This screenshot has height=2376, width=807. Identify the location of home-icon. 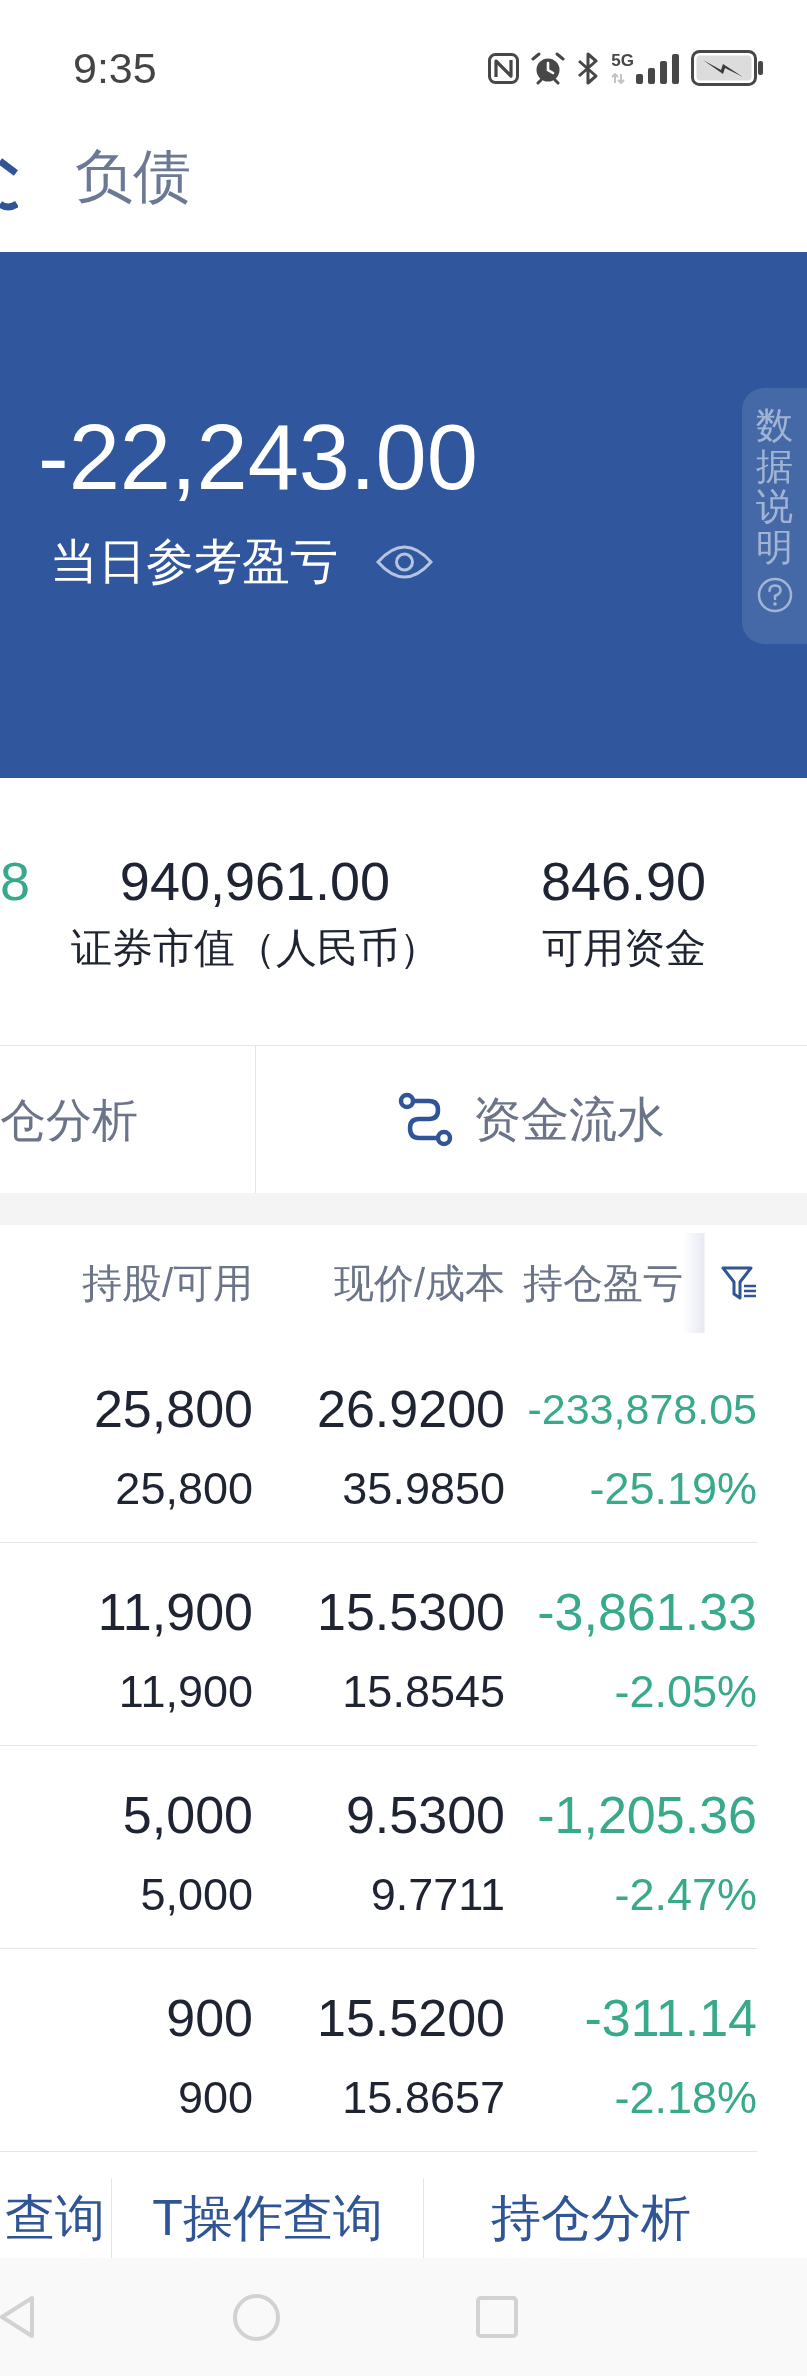
(256, 2317).